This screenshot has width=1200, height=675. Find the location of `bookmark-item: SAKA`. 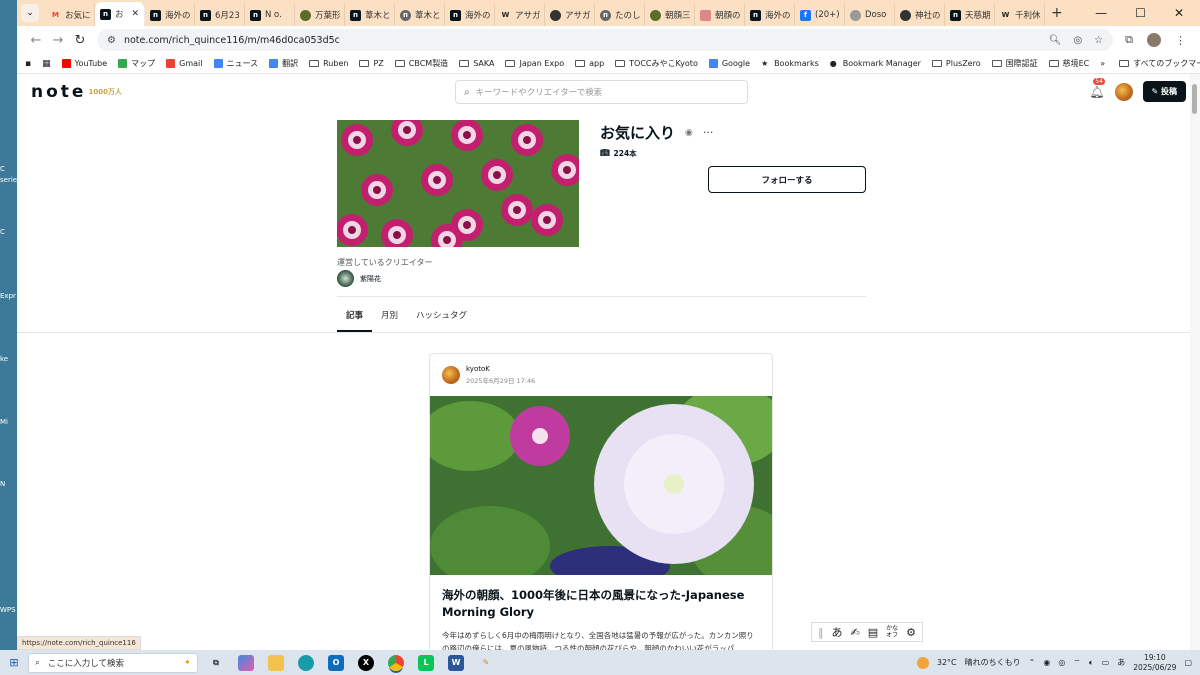

bookmark-item: SAKA is located at coordinates (476, 63).